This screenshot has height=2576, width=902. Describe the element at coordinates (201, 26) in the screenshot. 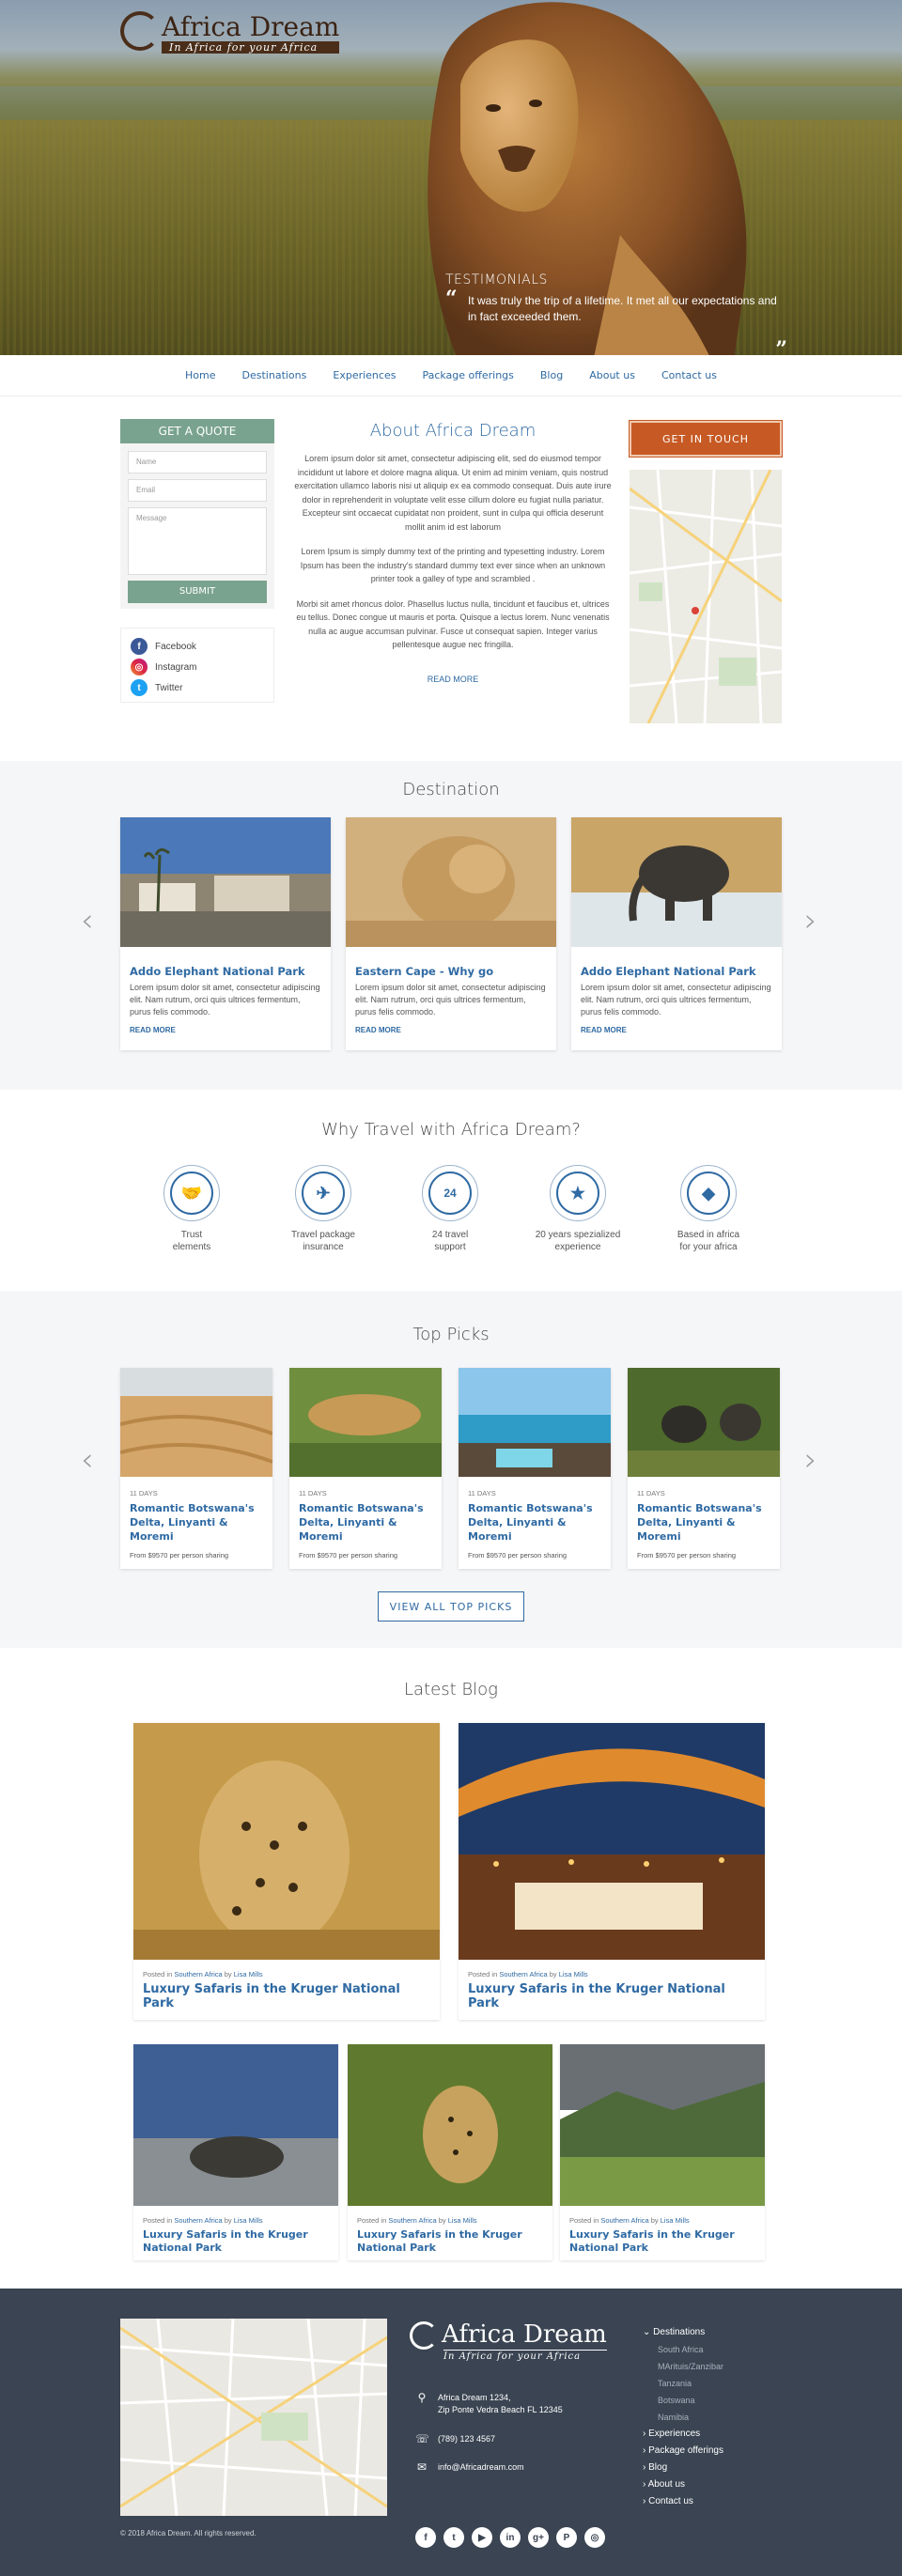

I see `brand-name-part1: Africa` at that location.